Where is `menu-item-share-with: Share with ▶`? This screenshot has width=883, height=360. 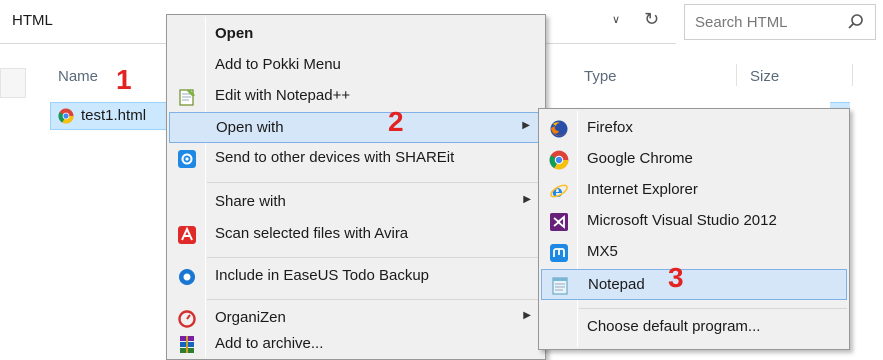 menu-item-share-with: Share with ▶ is located at coordinates (356, 202).